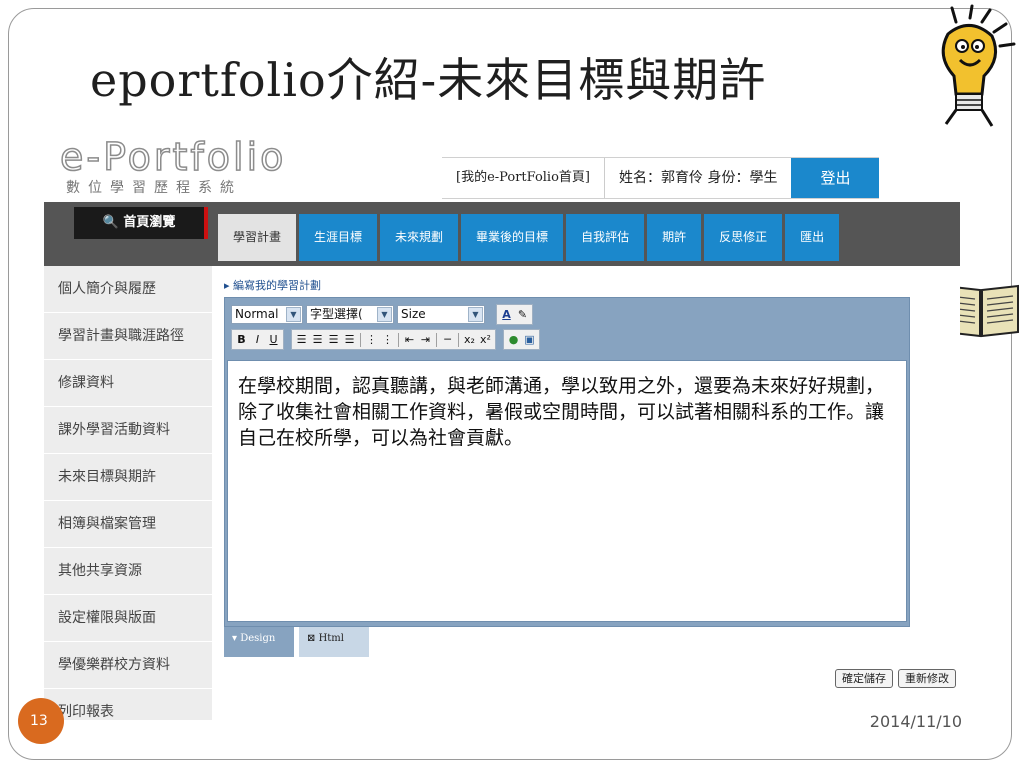  Describe the element at coordinates (915, 721) in the screenshot. I see `slide-date: 2014/11/10` at that location.